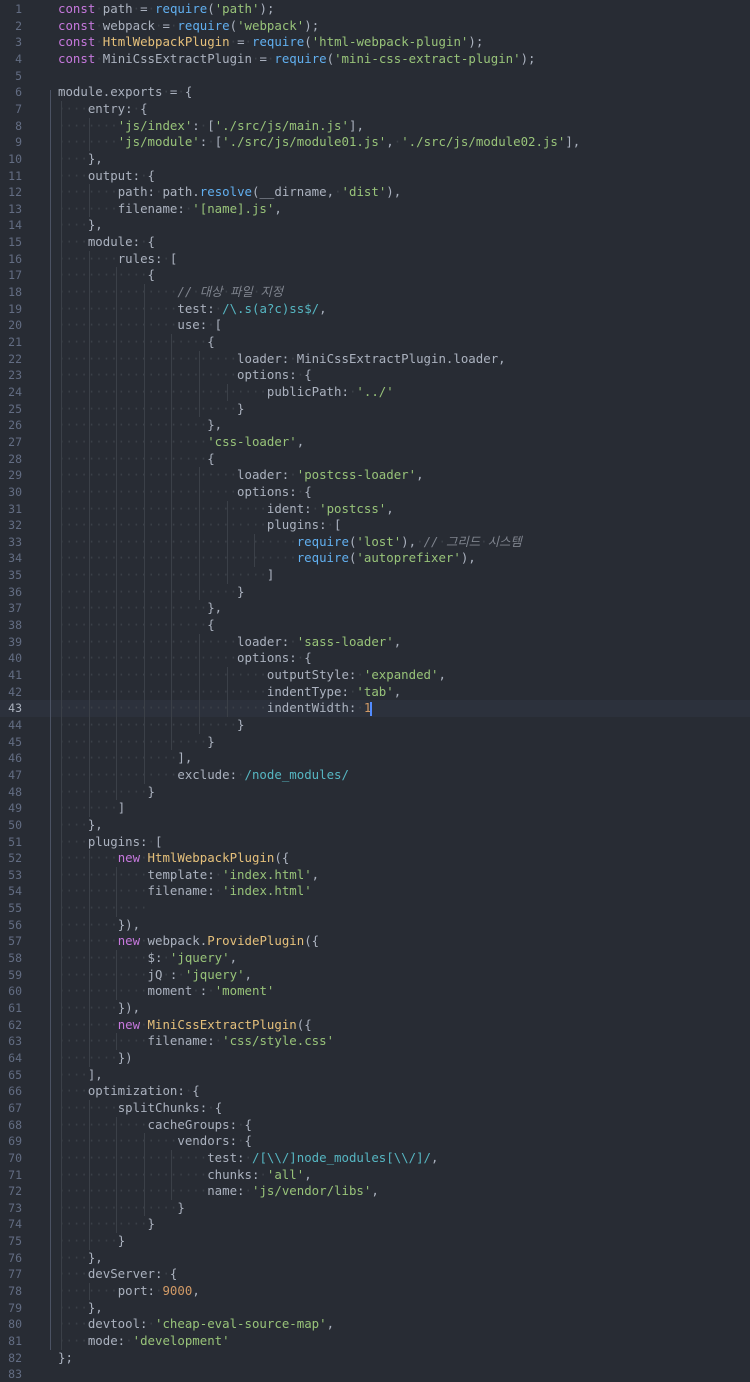  Describe the element at coordinates (80, 225) in the screenshot. I see `code-text: ····},` at that location.